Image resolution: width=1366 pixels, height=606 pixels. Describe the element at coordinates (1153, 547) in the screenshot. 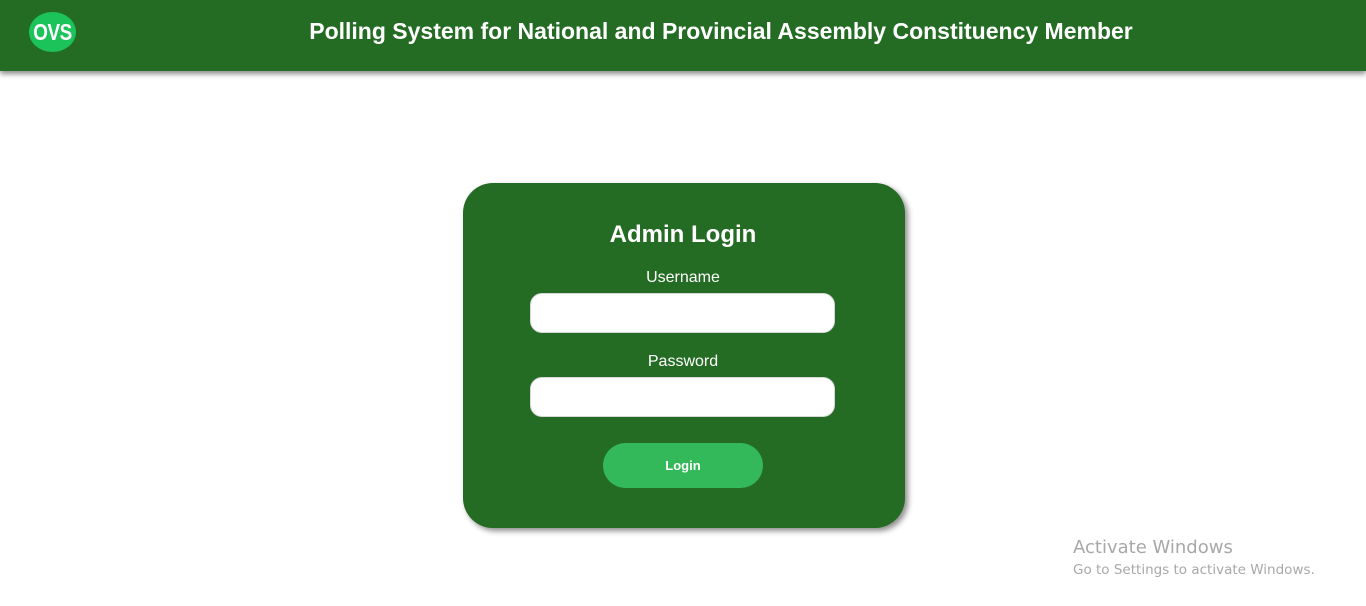

I see `watermark-title: Activate Windows` at that location.